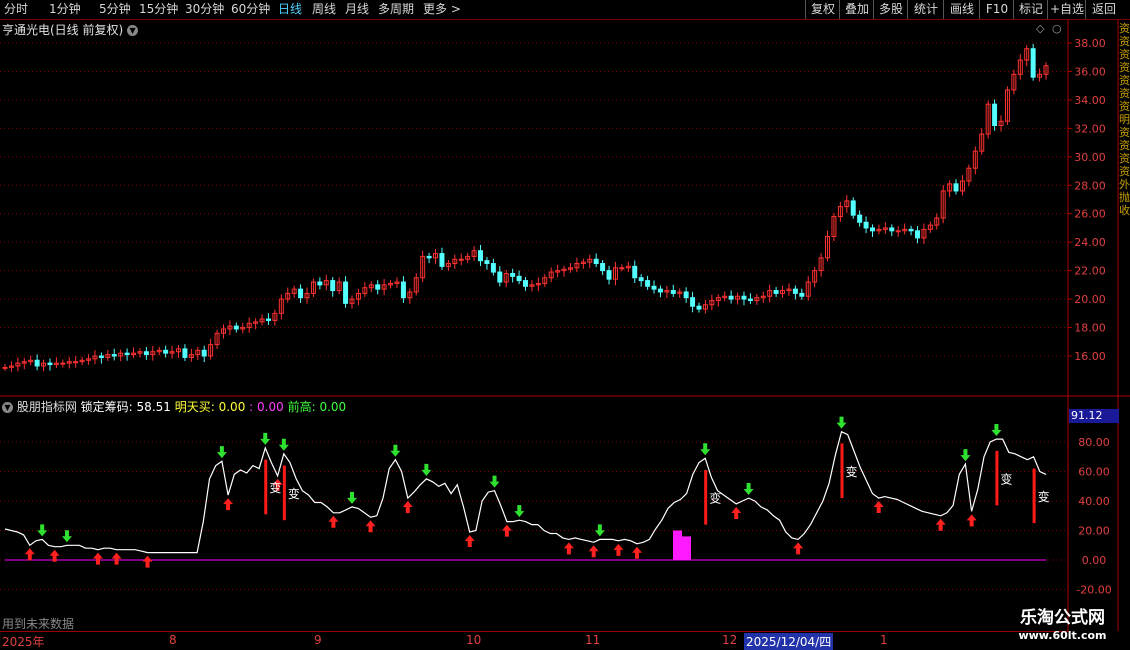 The height and width of the screenshot is (650, 1130). What do you see at coordinates (1062, 618) in the screenshot?
I see `watermark-name: 乐淘公式网` at bounding box center [1062, 618].